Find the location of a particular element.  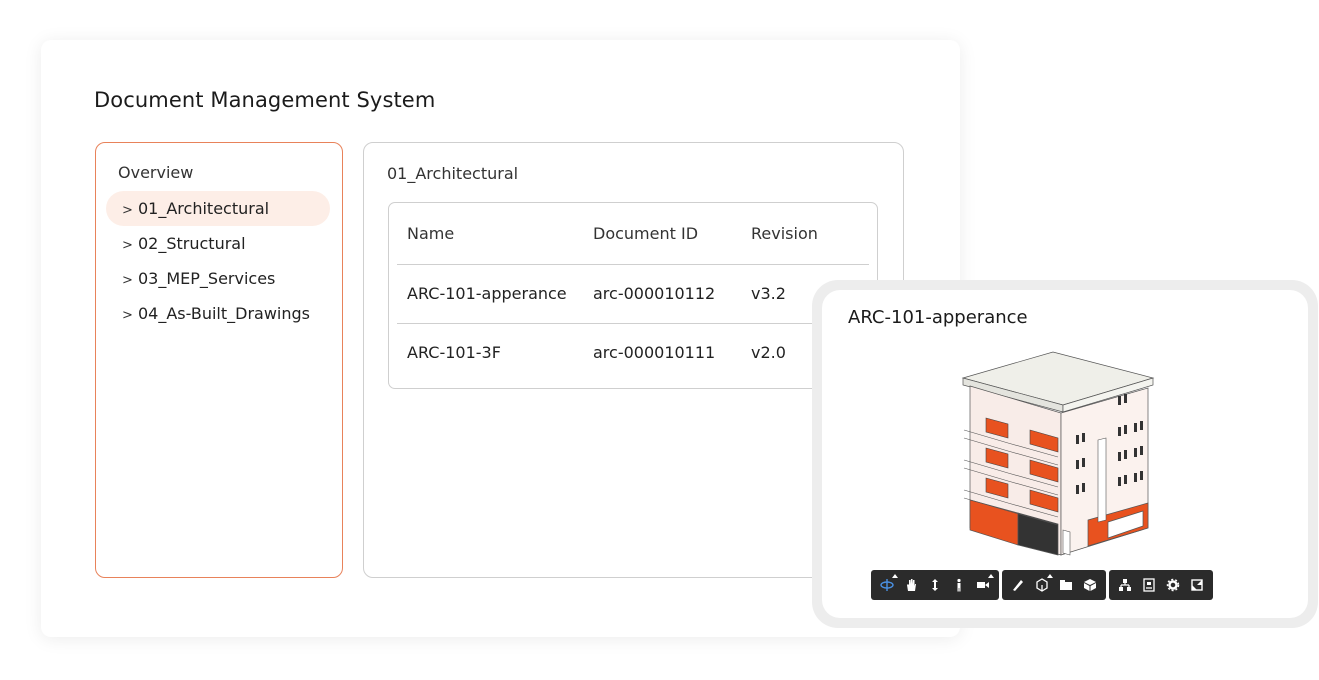

column-header-name: Name is located at coordinates (495, 234).